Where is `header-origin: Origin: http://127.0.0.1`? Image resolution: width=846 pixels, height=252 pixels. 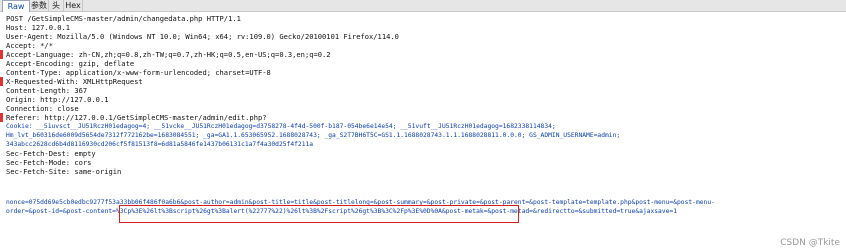 header-origin: Origin: http://127.0.0.1 is located at coordinates (57, 99).